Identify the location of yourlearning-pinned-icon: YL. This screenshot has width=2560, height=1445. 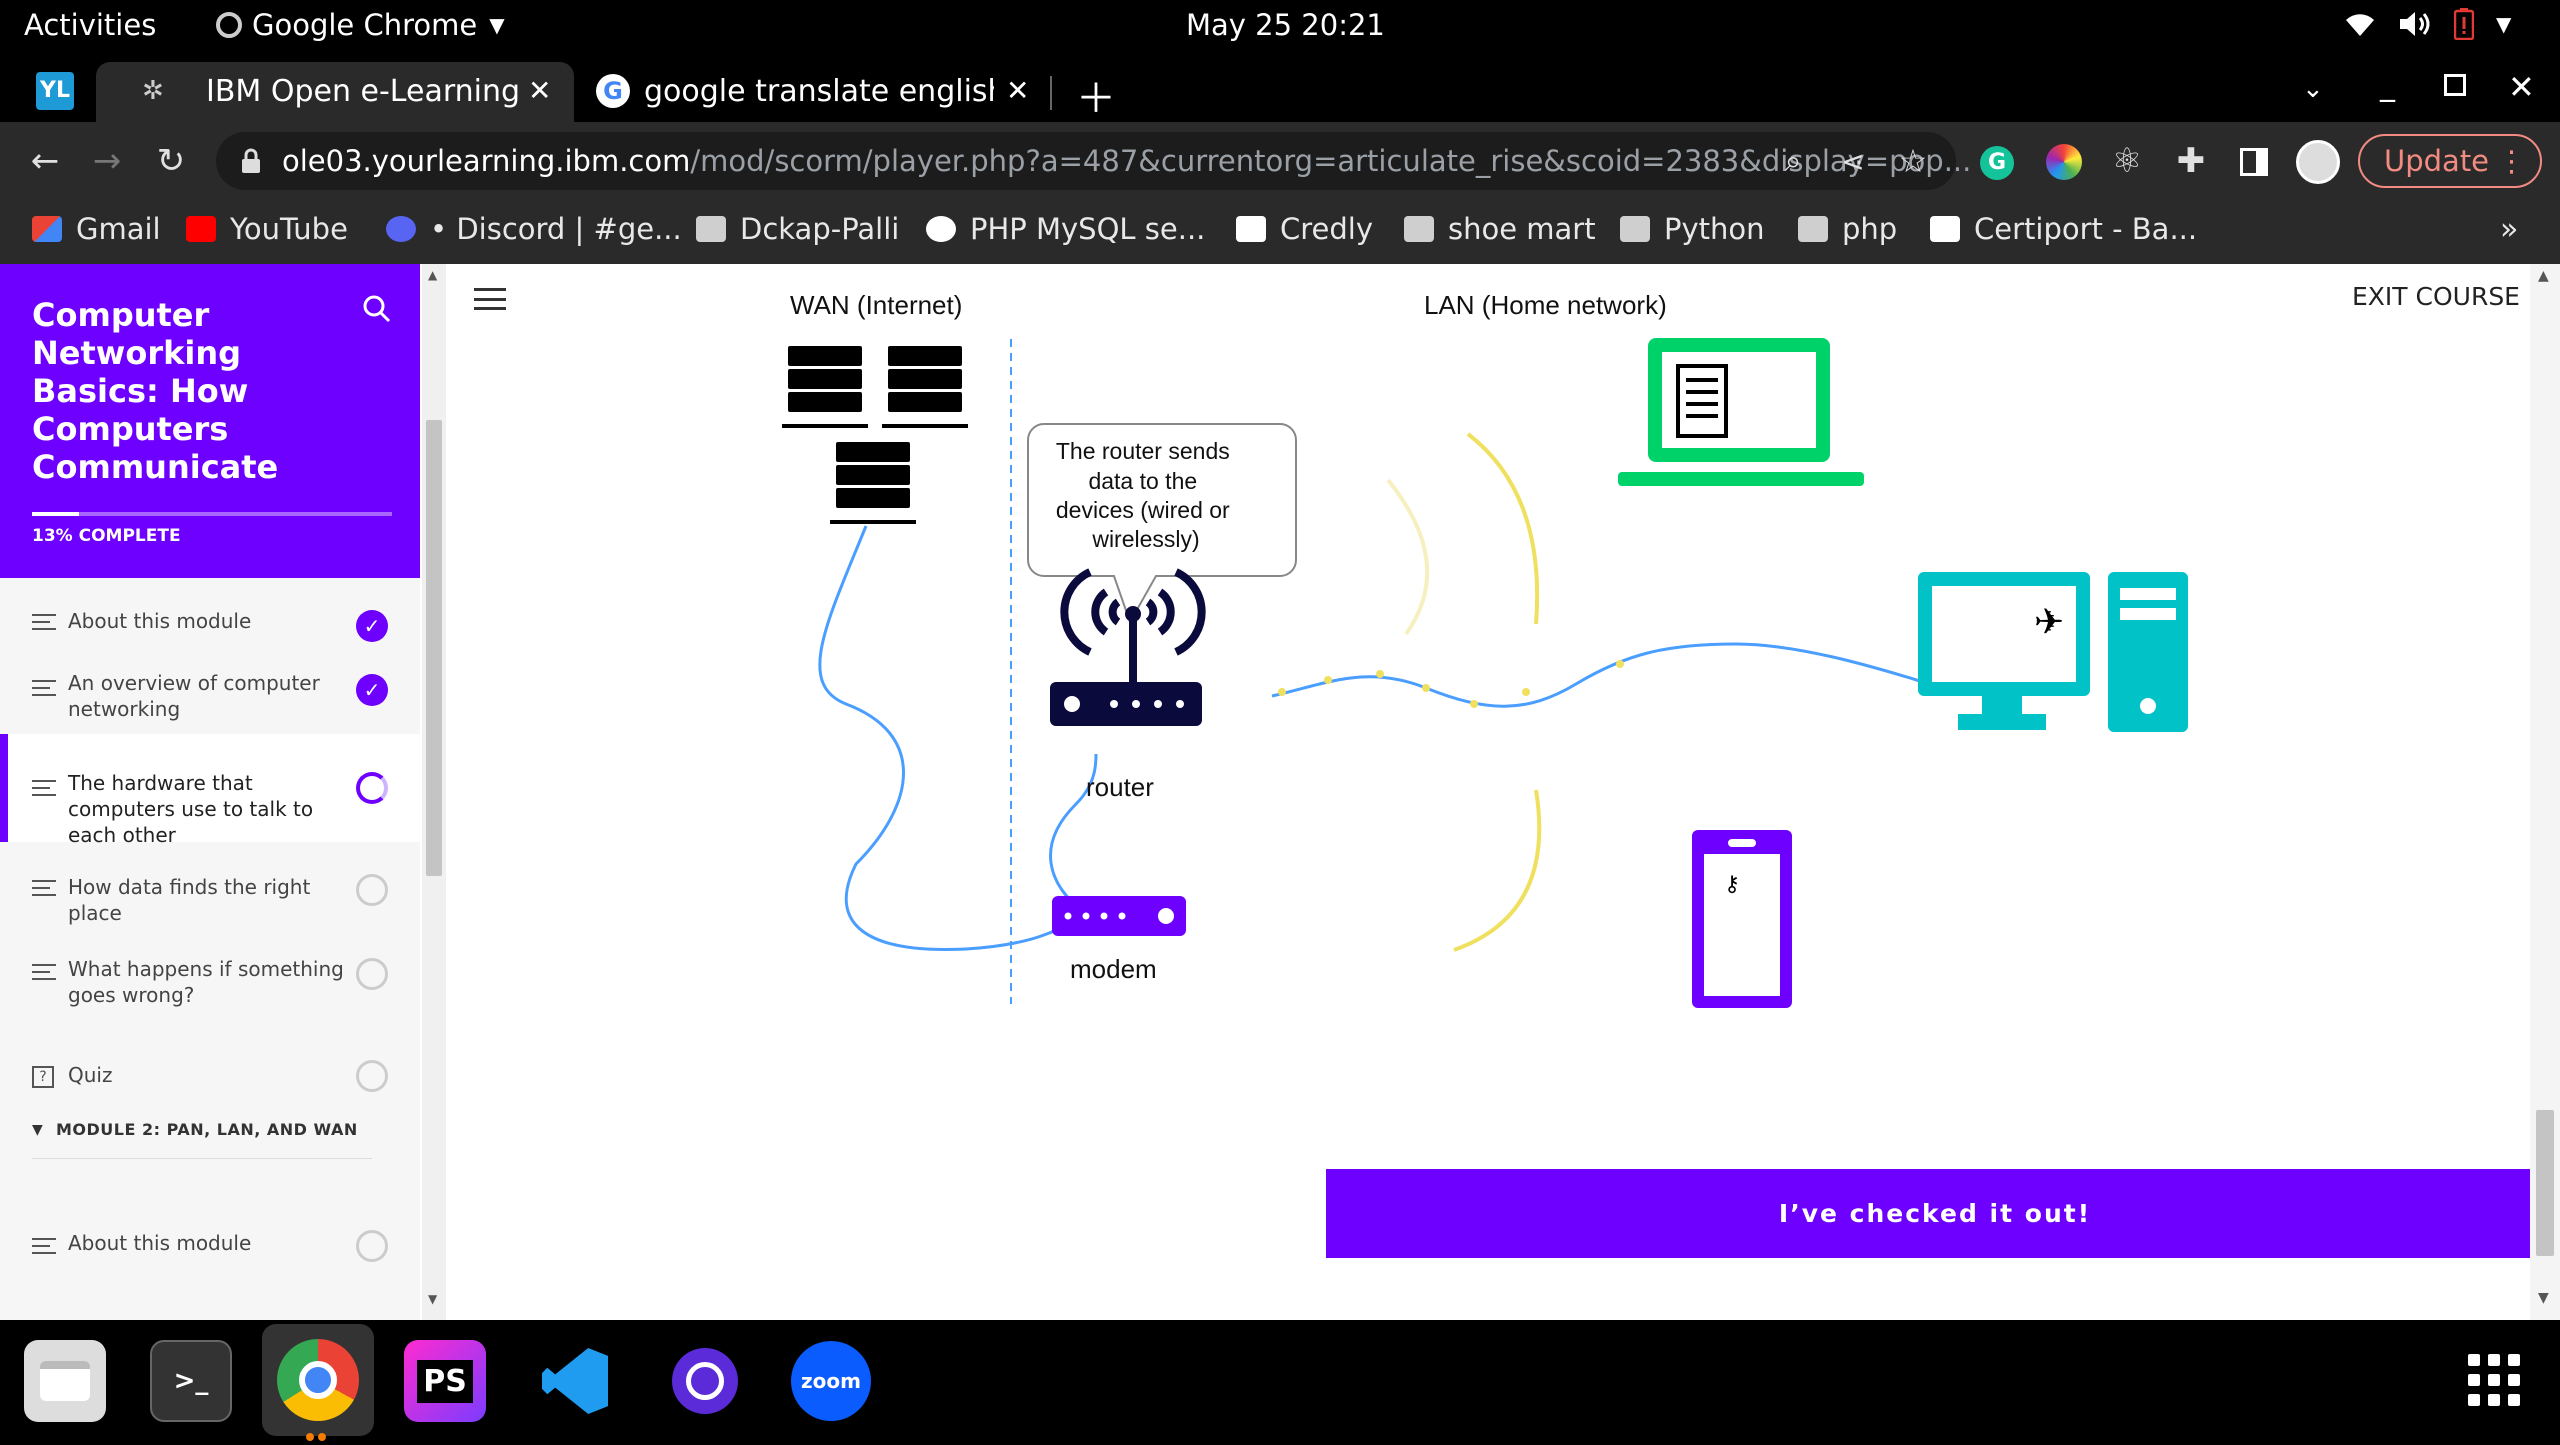
(55, 91).